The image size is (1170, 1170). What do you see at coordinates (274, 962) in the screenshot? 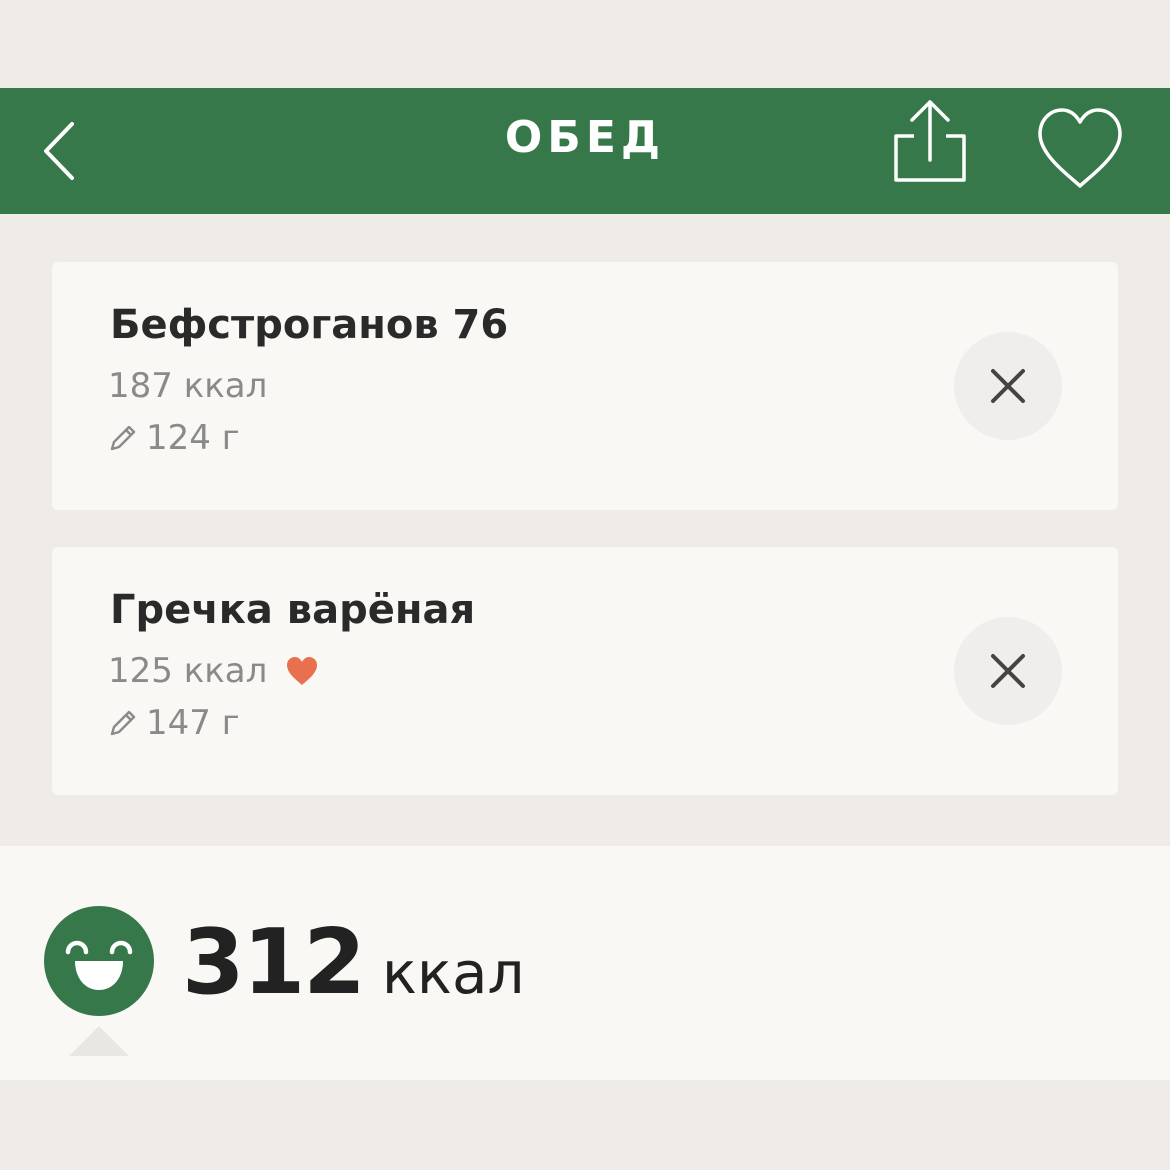
I see `total-calories-value: 312` at bounding box center [274, 962].